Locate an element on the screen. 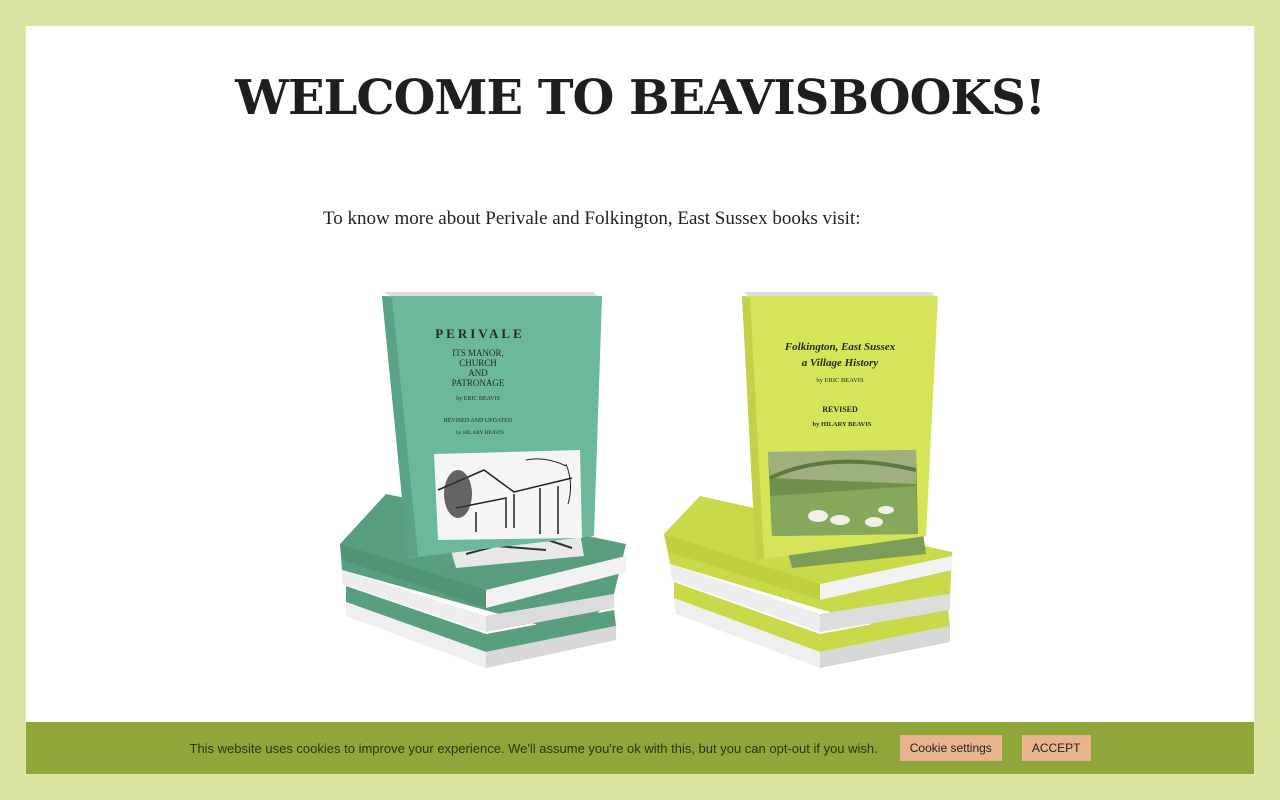 The image size is (1280, 800). folkington-revised: REVISED is located at coordinates (840, 409).